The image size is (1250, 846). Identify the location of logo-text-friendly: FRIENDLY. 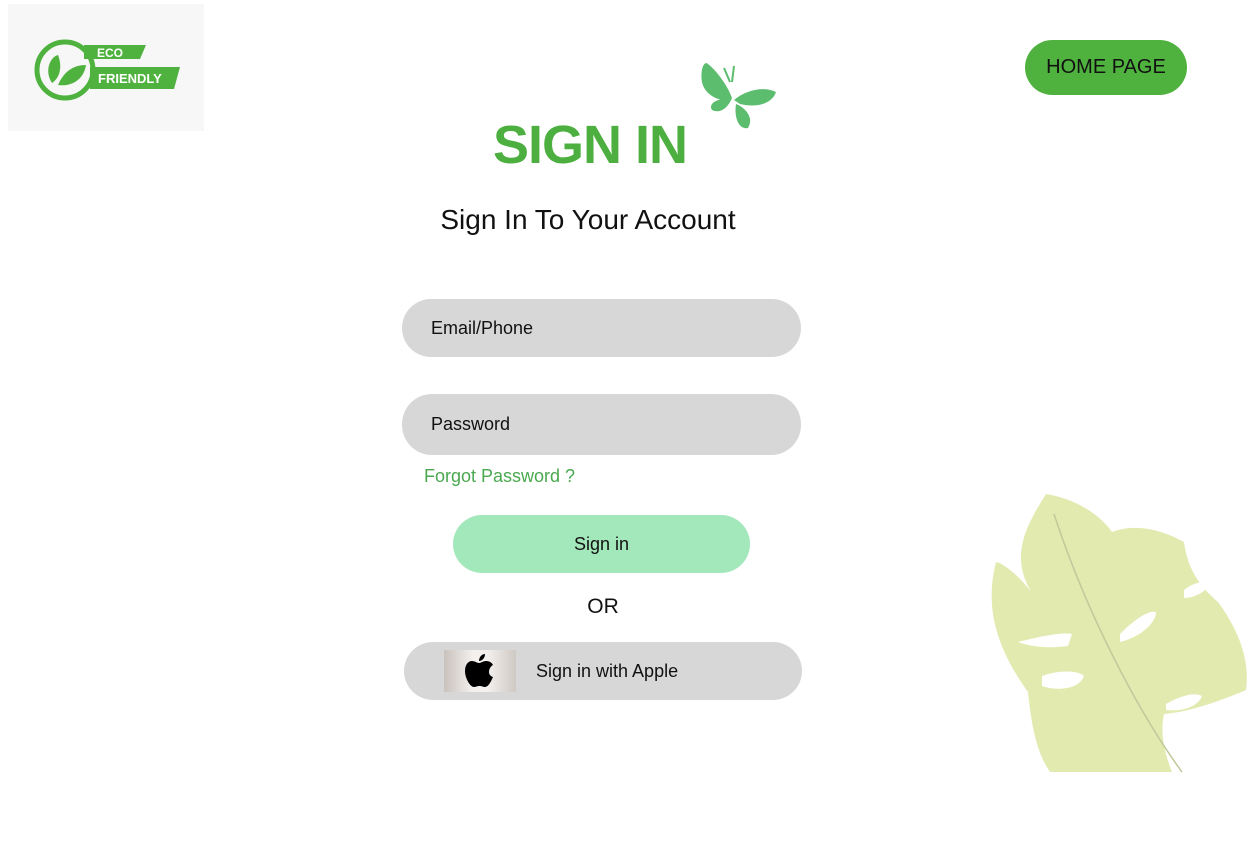
(130, 78).